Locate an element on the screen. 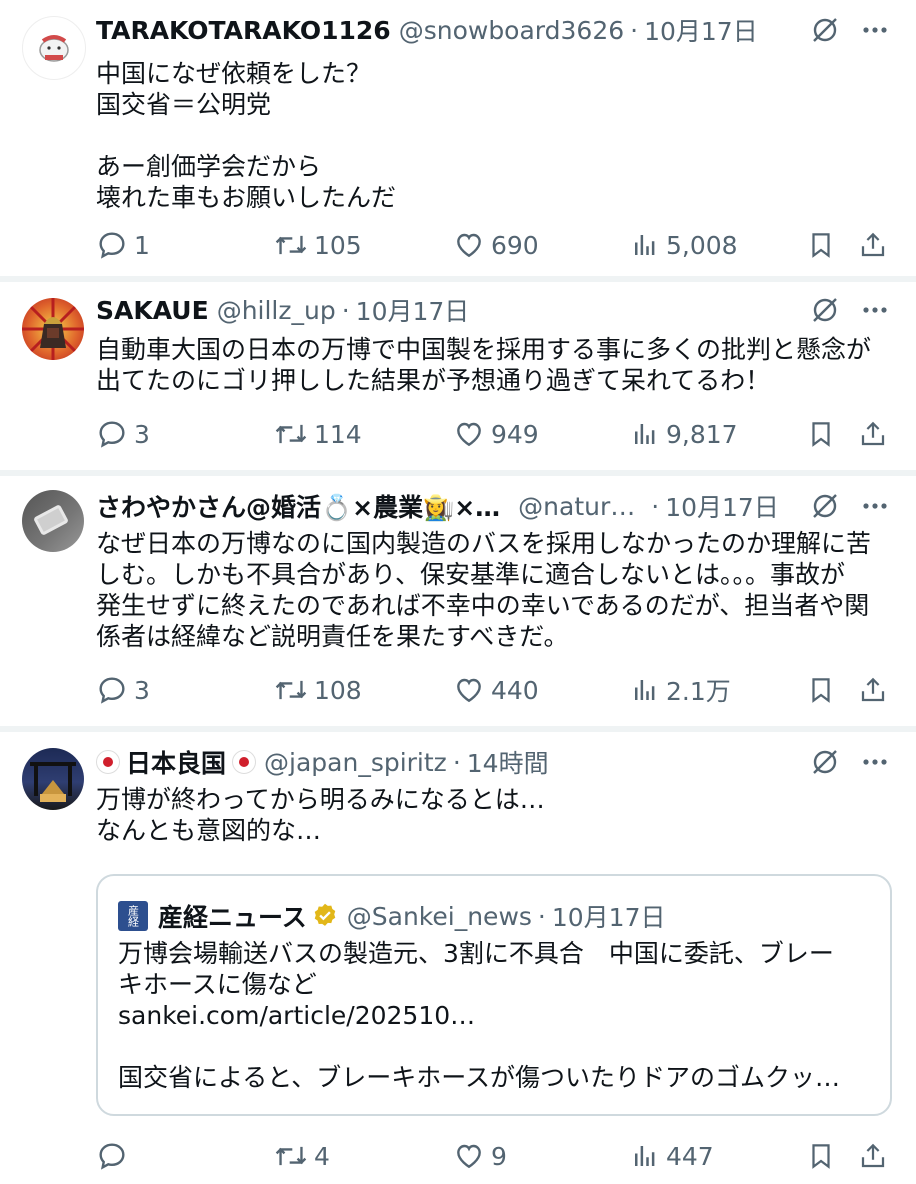 This screenshot has width=916, height=1184. view-count: 9,817 is located at coordinates (702, 434).